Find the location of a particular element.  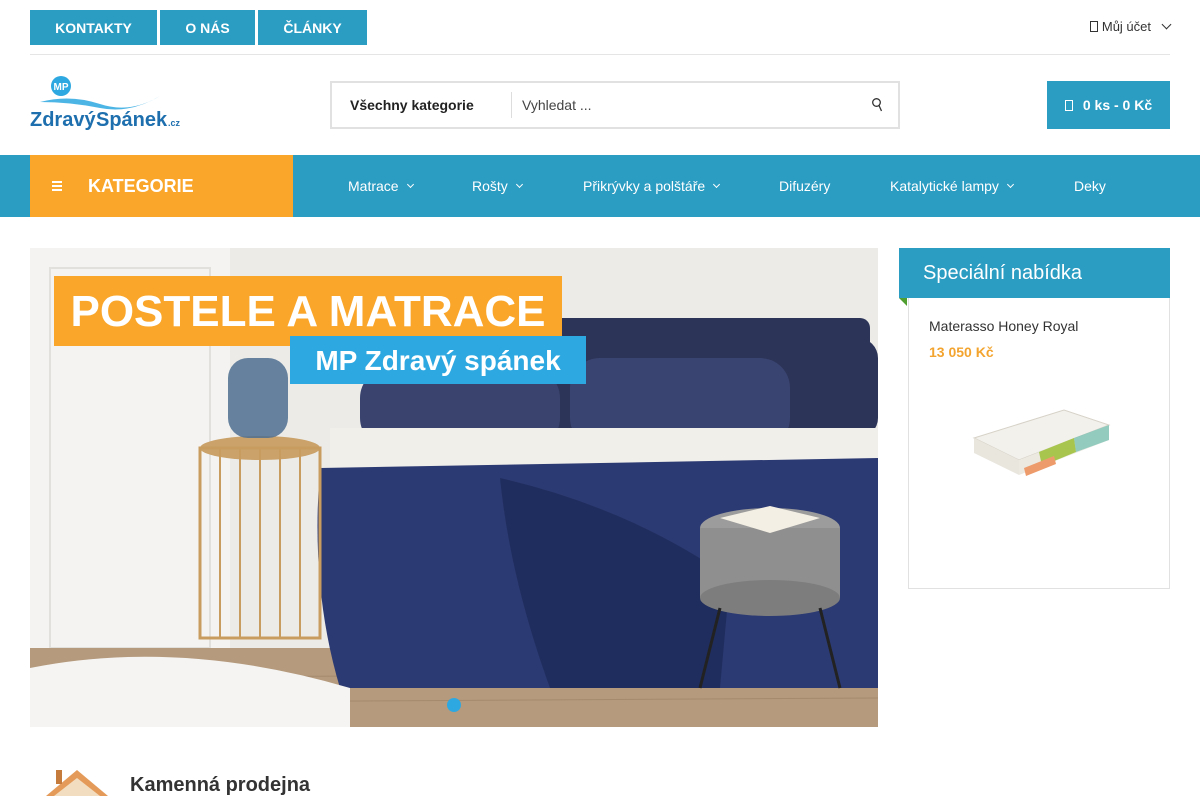

account-menu: Můj účet is located at coordinates (1130, 26).